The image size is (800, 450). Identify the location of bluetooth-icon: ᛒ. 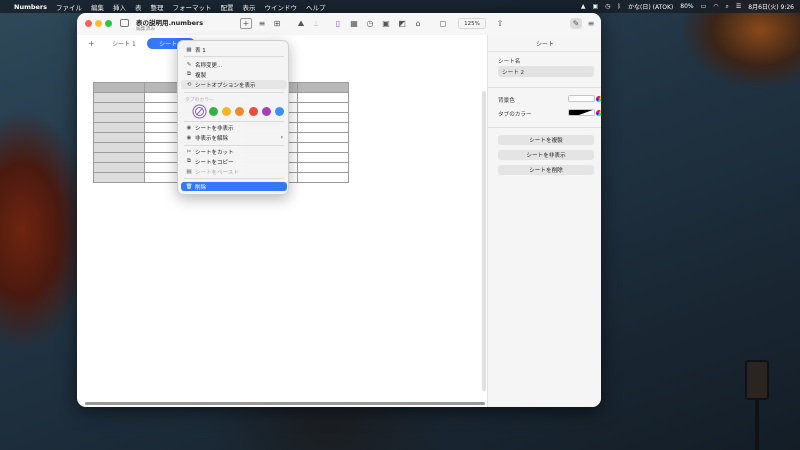
(619, 6).